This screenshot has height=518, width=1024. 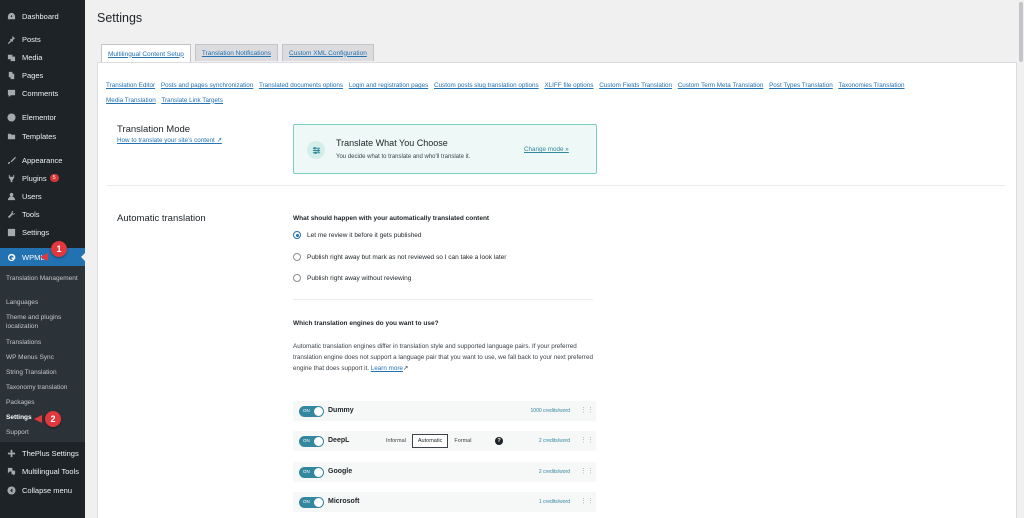 What do you see at coordinates (32, 196) in the screenshot?
I see `sidebar-item-label: Users` at bounding box center [32, 196].